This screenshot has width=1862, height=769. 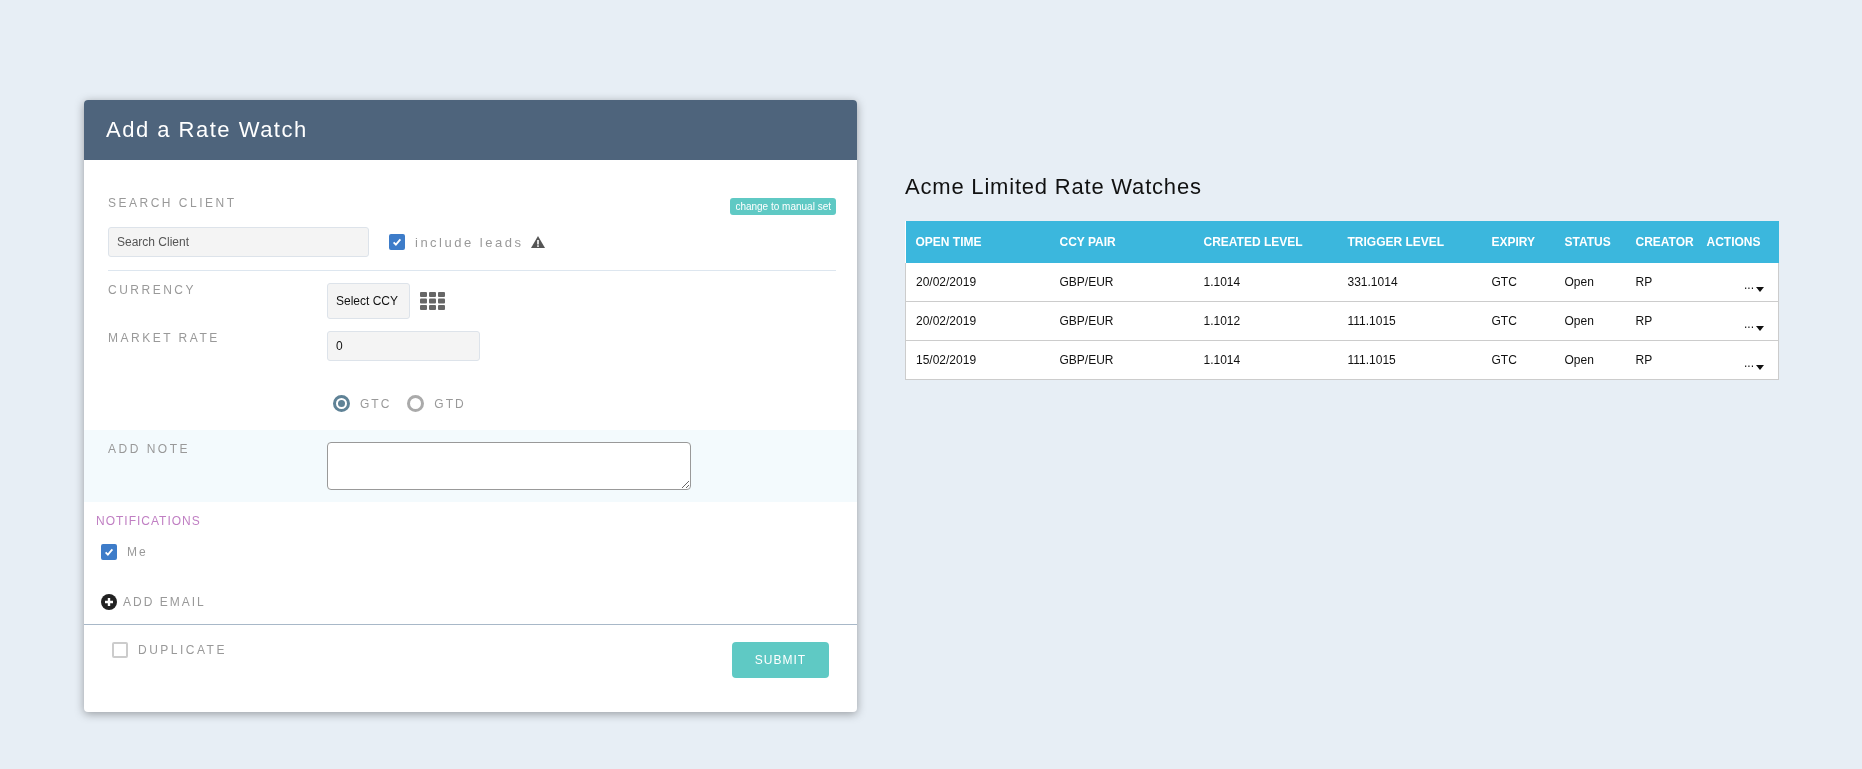 I want to click on dialog-title: Add a Rate Watch, so click(x=207, y=130).